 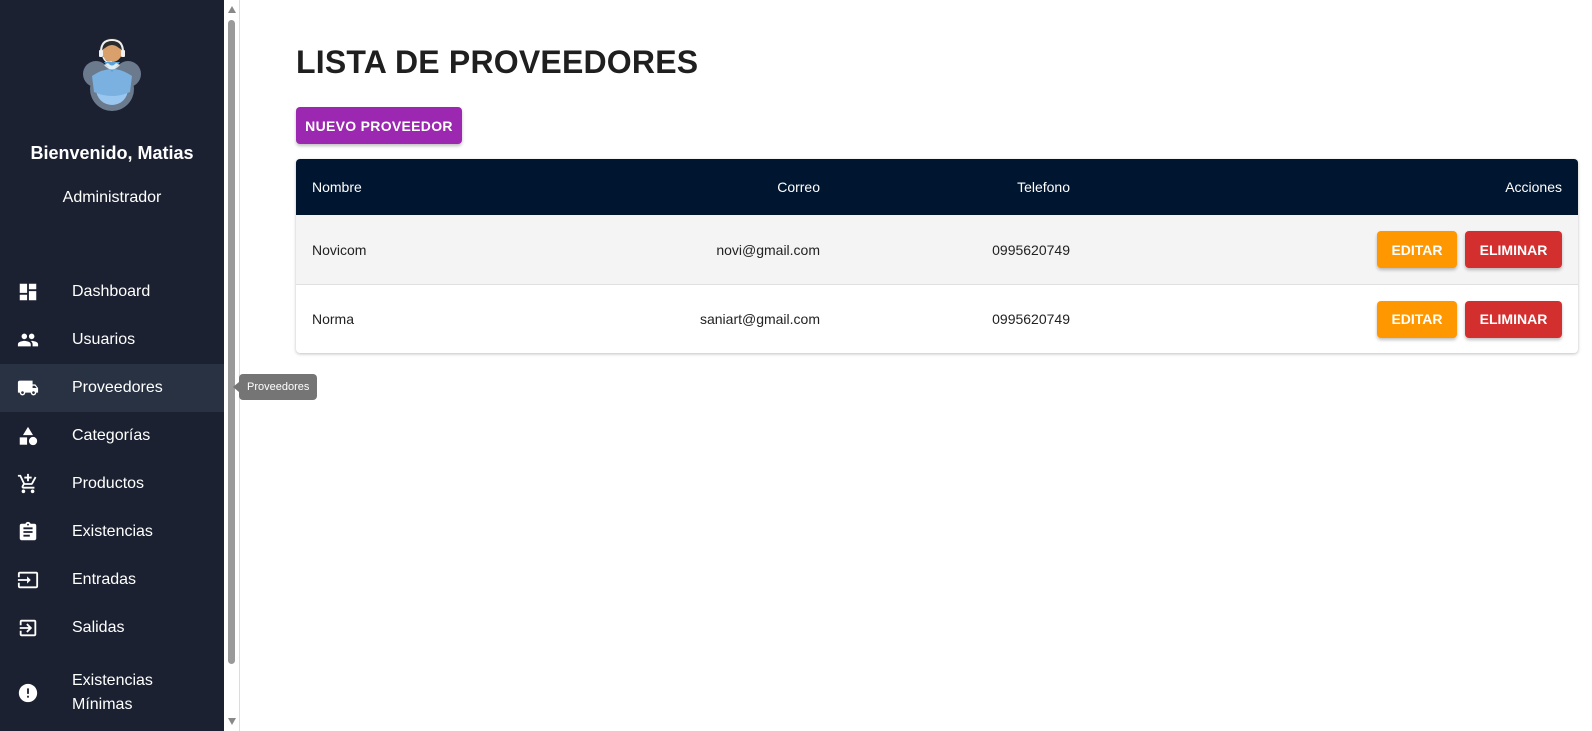 What do you see at coordinates (232, 9) in the screenshot?
I see `scroll-up-arrow-icon` at bounding box center [232, 9].